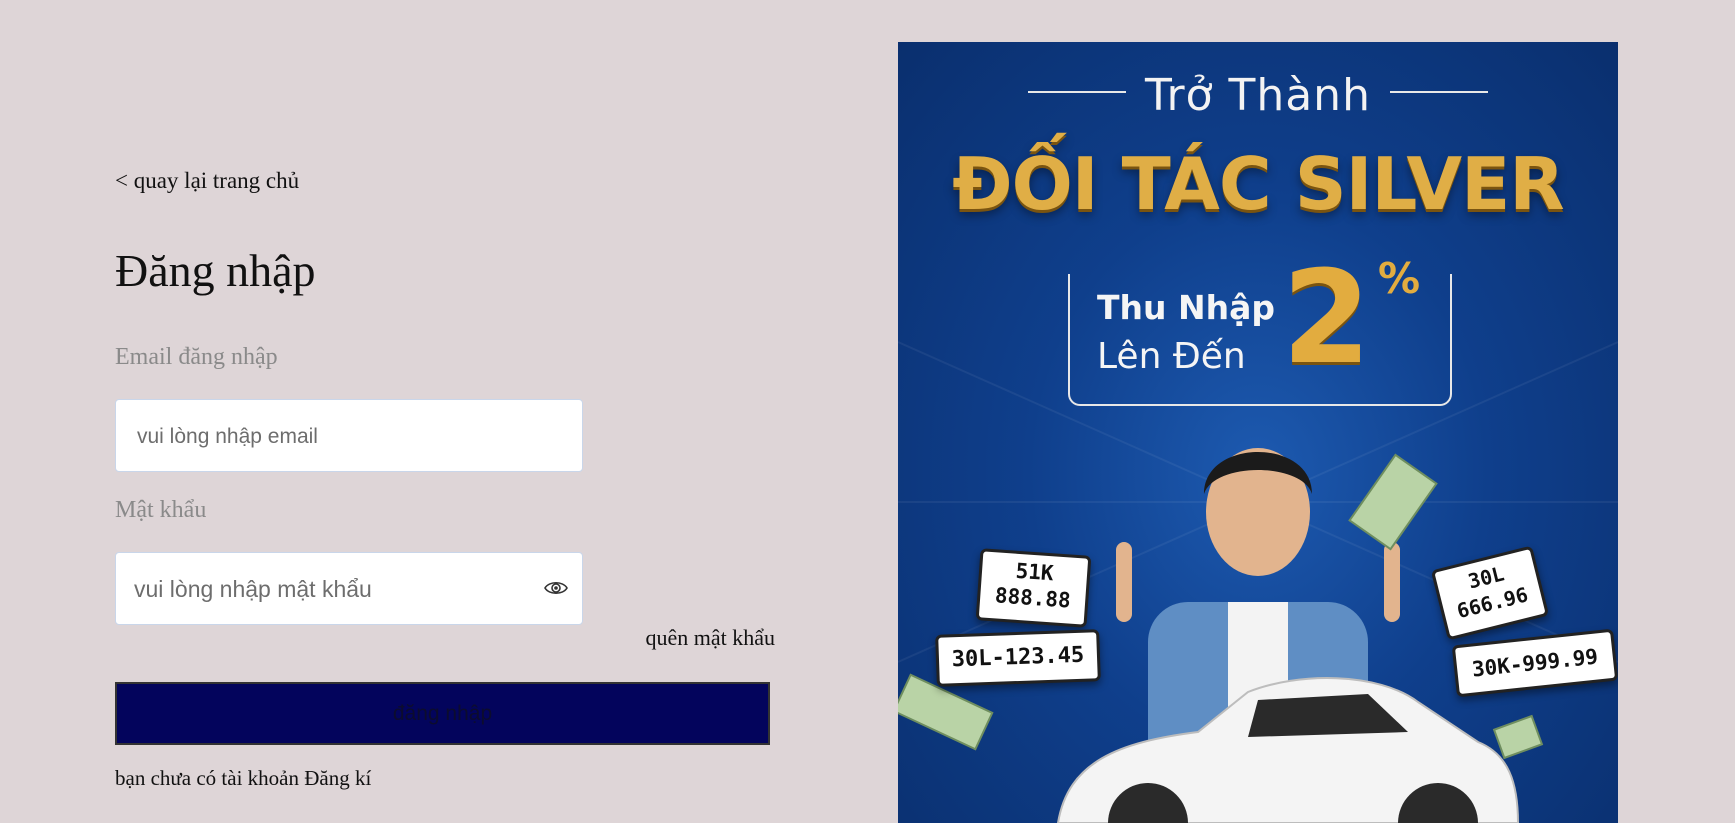 This screenshot has height=823, width=1735. What do you see at coordinates (337, 436) in the screenshot?
I see `email-input` at bounding box center [337, 436].